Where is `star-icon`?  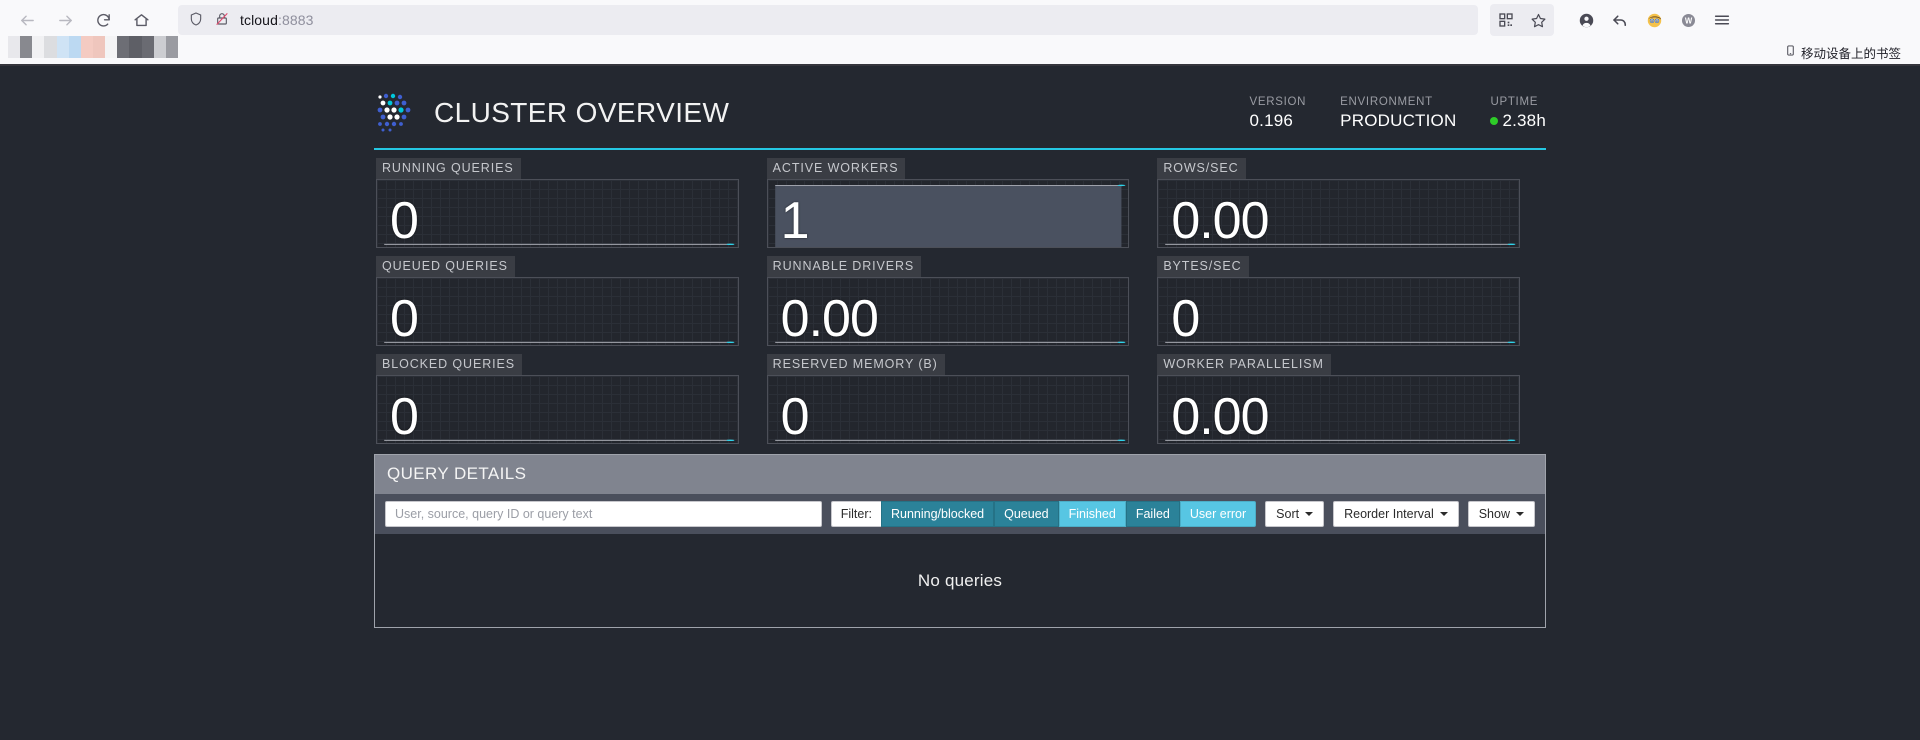 star-icon is located at coordinates (1538, 20).